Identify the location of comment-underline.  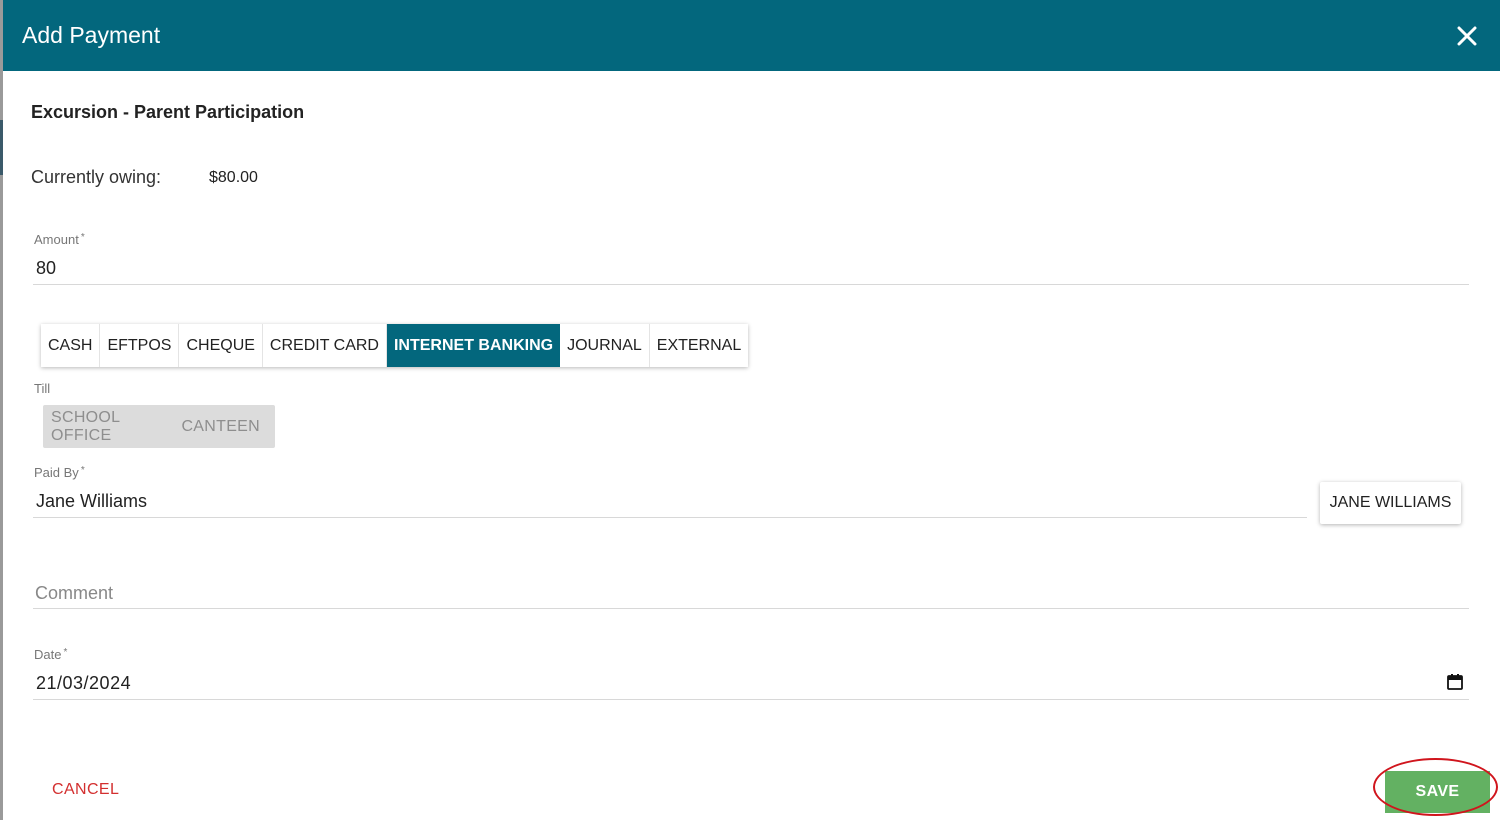
(751, 608).